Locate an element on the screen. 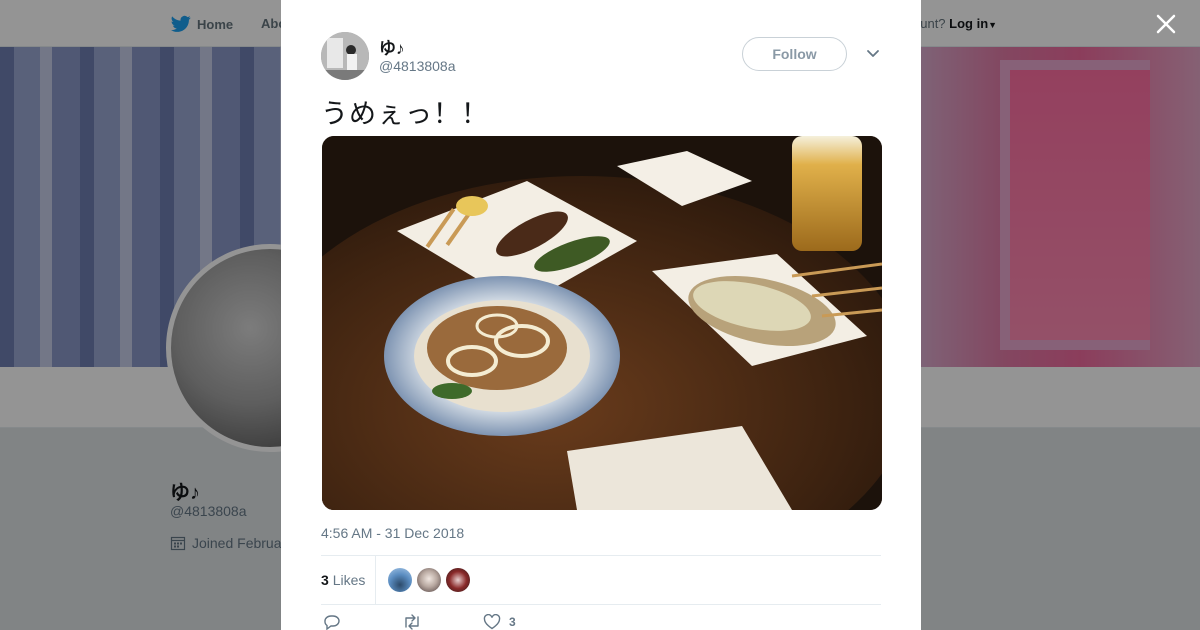 The image size is (1200, 630). close-icon is located at coordinates (1166, 24).